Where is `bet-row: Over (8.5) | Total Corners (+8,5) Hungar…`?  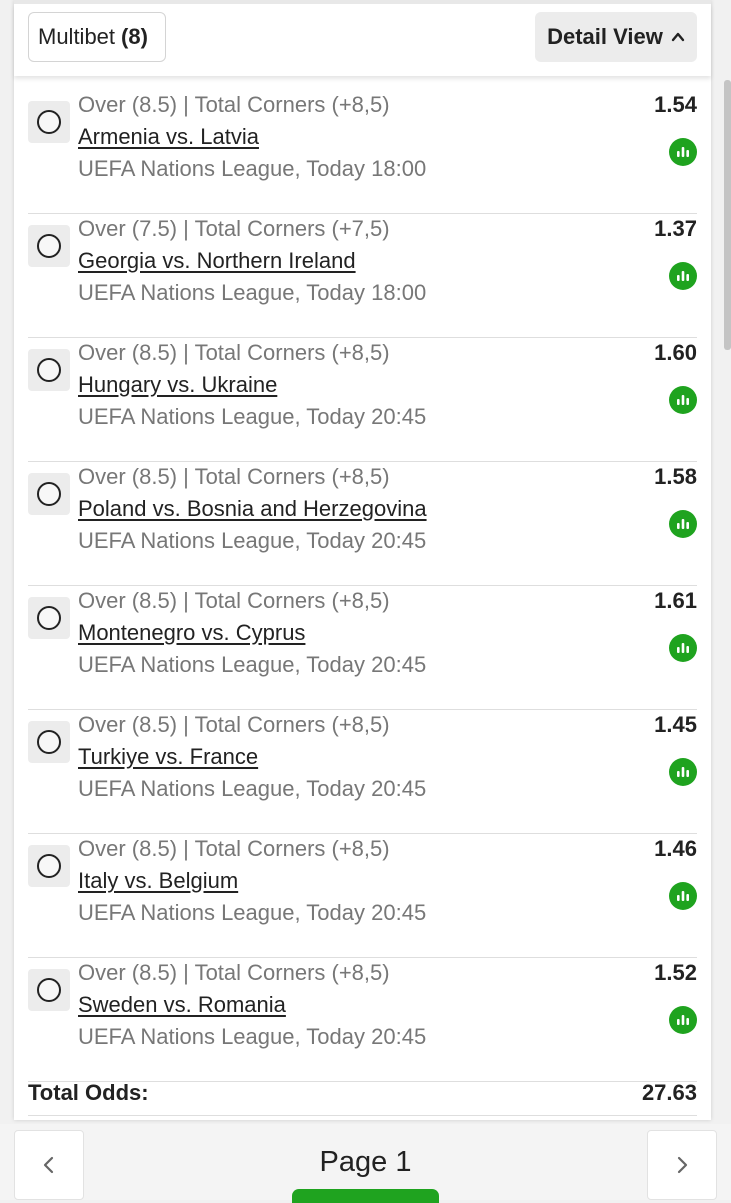
bet-row: Over (8.5) | Total Corners (+8,5) Hungar… is located at coordinates (362, 400).